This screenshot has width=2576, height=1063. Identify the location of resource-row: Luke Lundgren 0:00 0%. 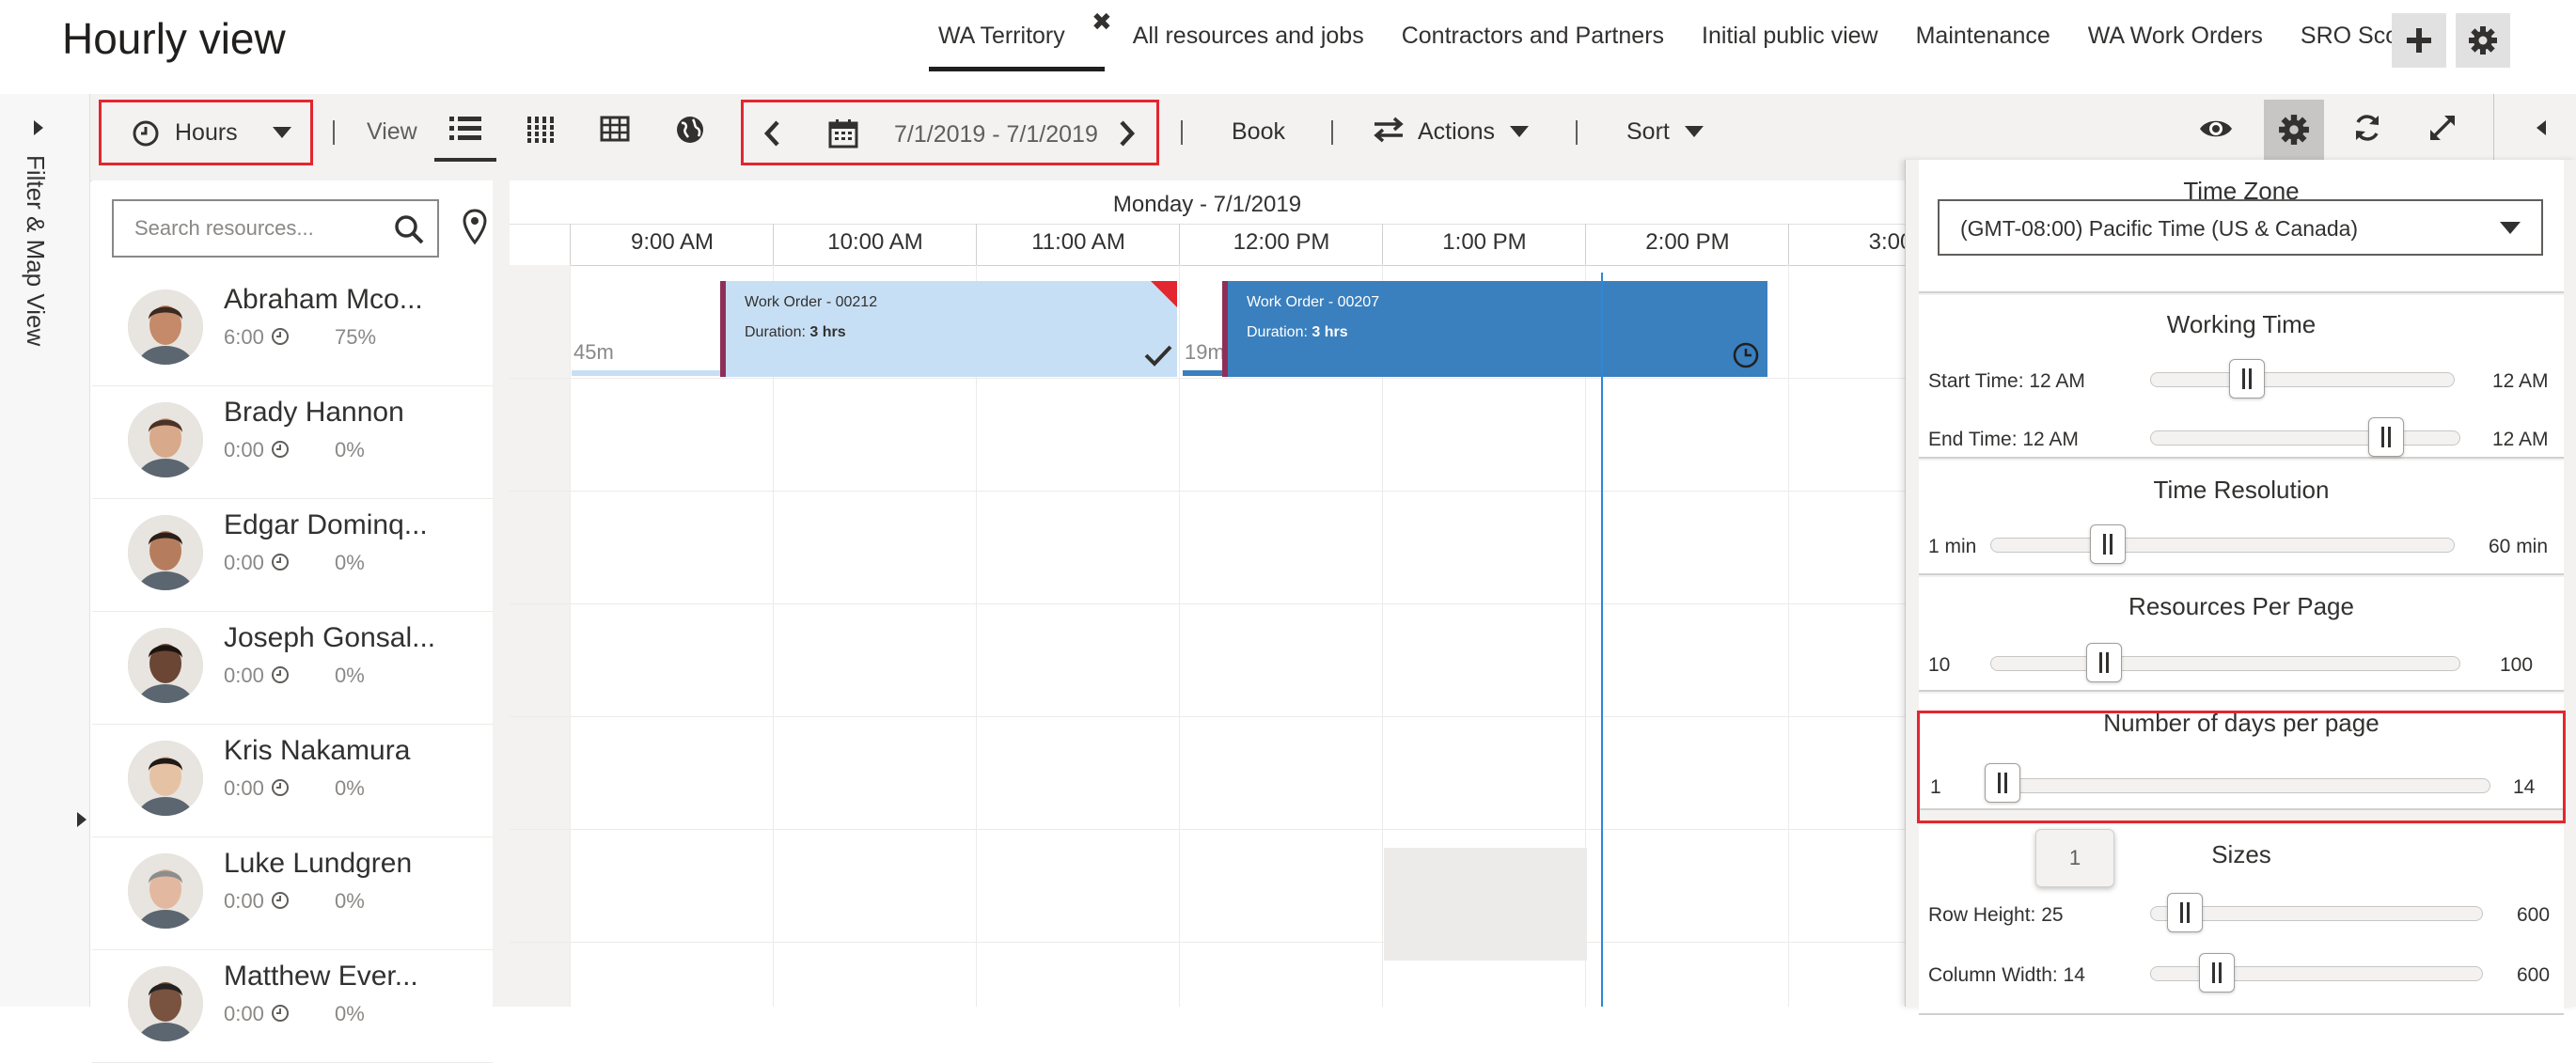
(292, 893).